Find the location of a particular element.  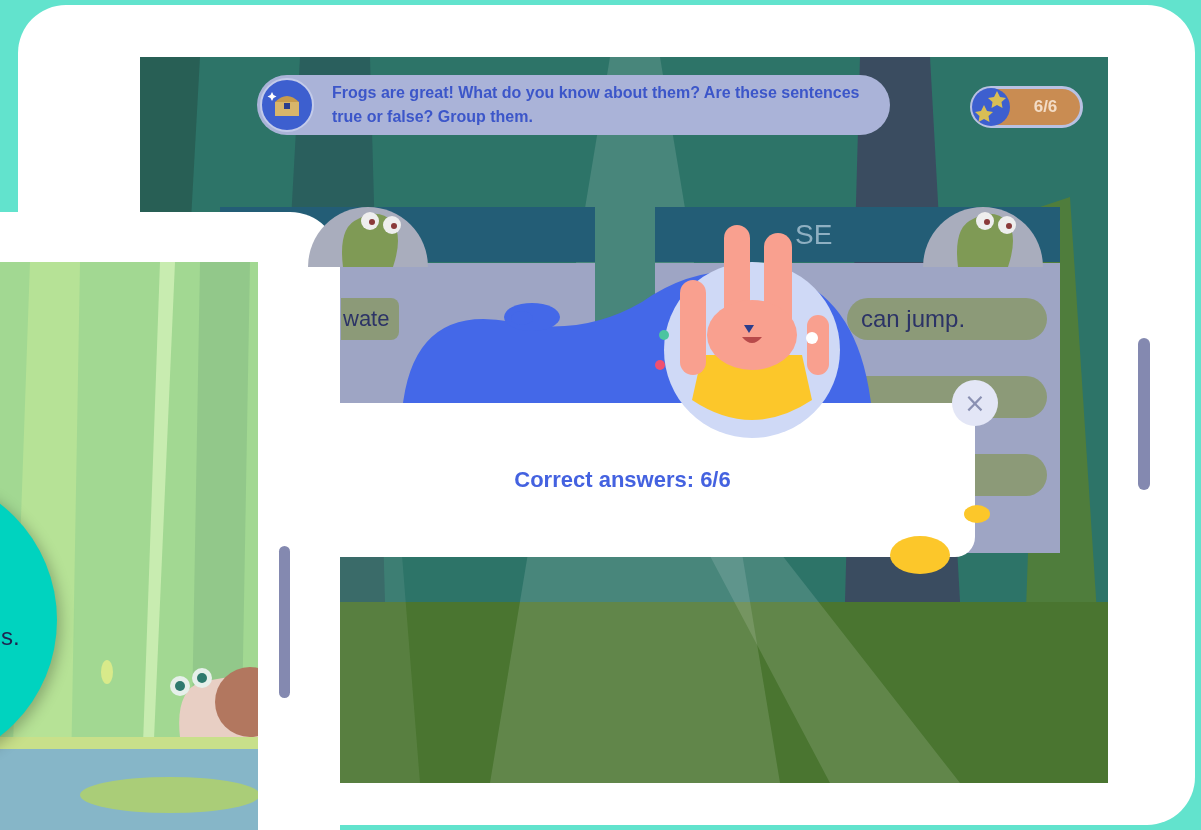

treasure-chest-icon is located at coordinates (287, 105).